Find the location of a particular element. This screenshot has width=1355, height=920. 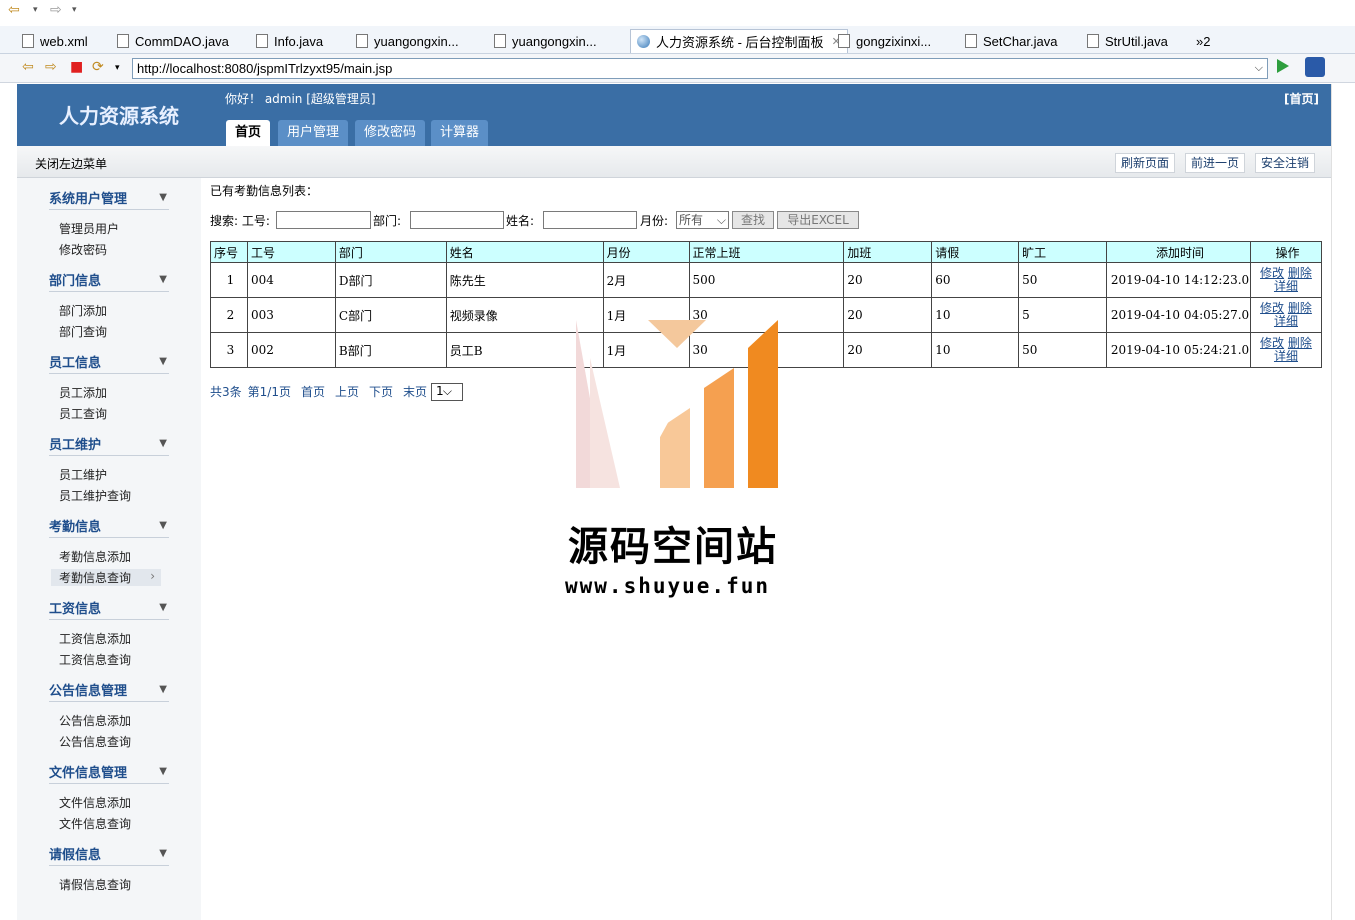

sidebar-group: 部门信息 ▼ is located at coordinates (109, 281).